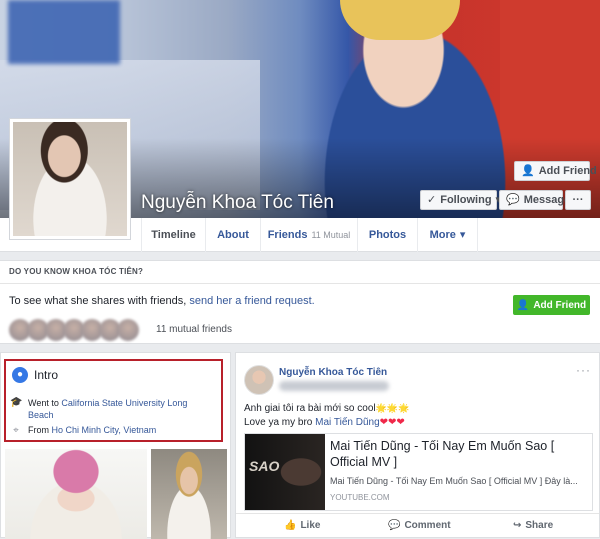 The image size is (600, 539). I want to click on following-button: ✓ Following ▾, so click(460, 200).